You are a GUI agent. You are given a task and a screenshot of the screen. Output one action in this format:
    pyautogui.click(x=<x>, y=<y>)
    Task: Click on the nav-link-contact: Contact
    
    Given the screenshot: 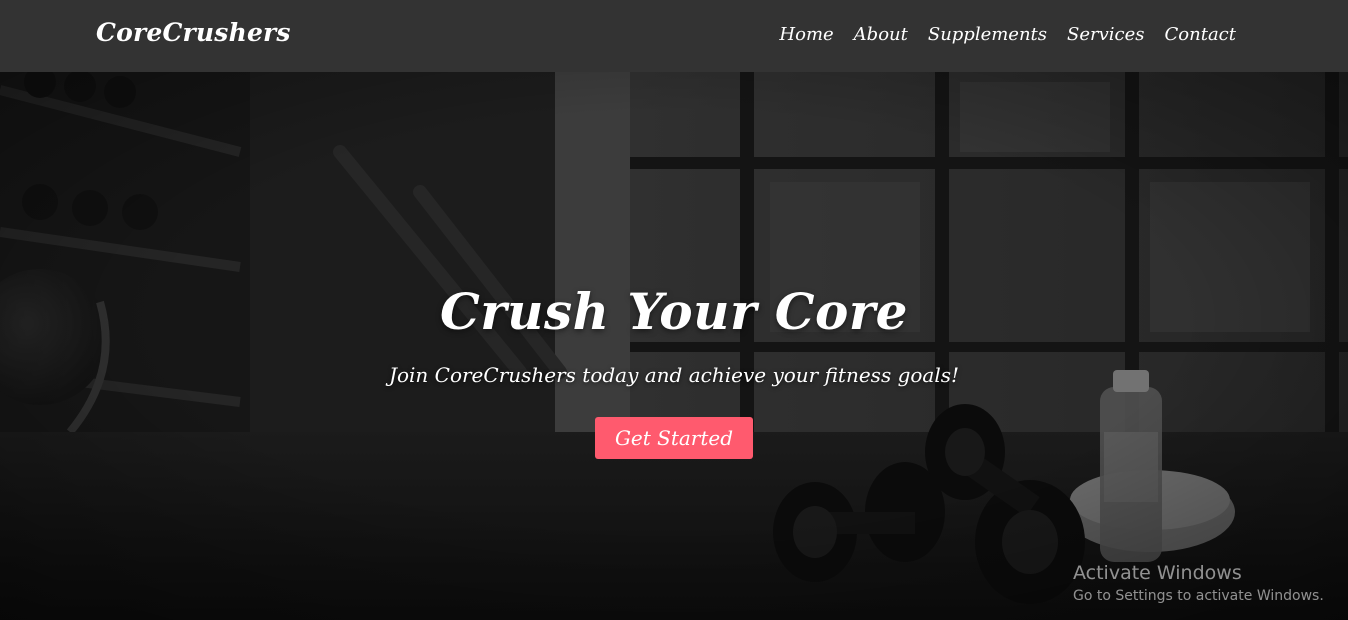 What is the action you would take?
    pyautogui.click(x=1200, y=34)
    